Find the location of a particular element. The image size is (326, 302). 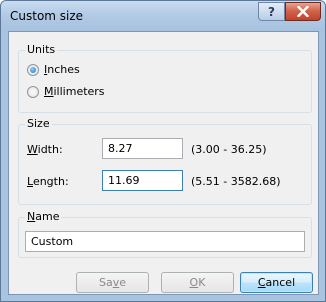

length-input is located at coordinates (142, 180).